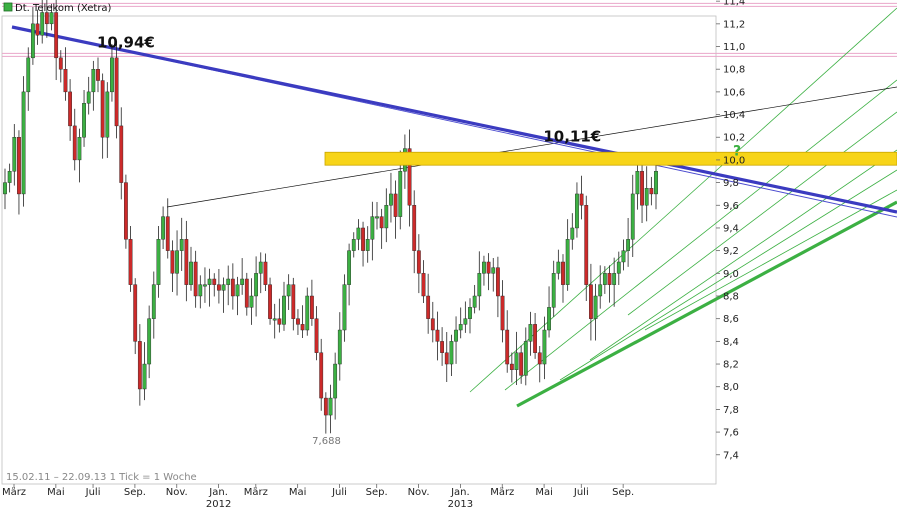 The height and width of the screenshot is (517, 897). I want to click on chart-footer: 15.02.11 – 22.09.13 1 Tick = 1 Woche, so click(101, 477).